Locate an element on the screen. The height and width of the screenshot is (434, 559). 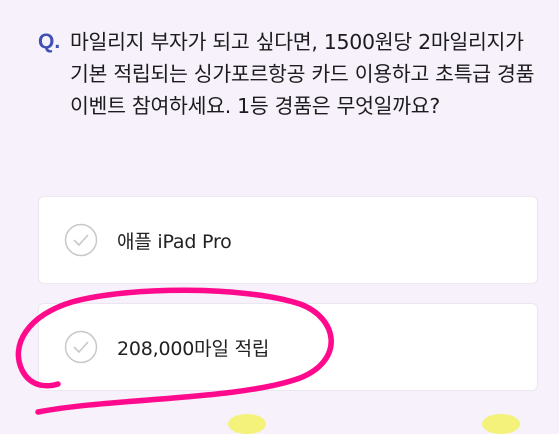
answer-option-label: 208,000마일 적립 is located at coordinates (193, 348).